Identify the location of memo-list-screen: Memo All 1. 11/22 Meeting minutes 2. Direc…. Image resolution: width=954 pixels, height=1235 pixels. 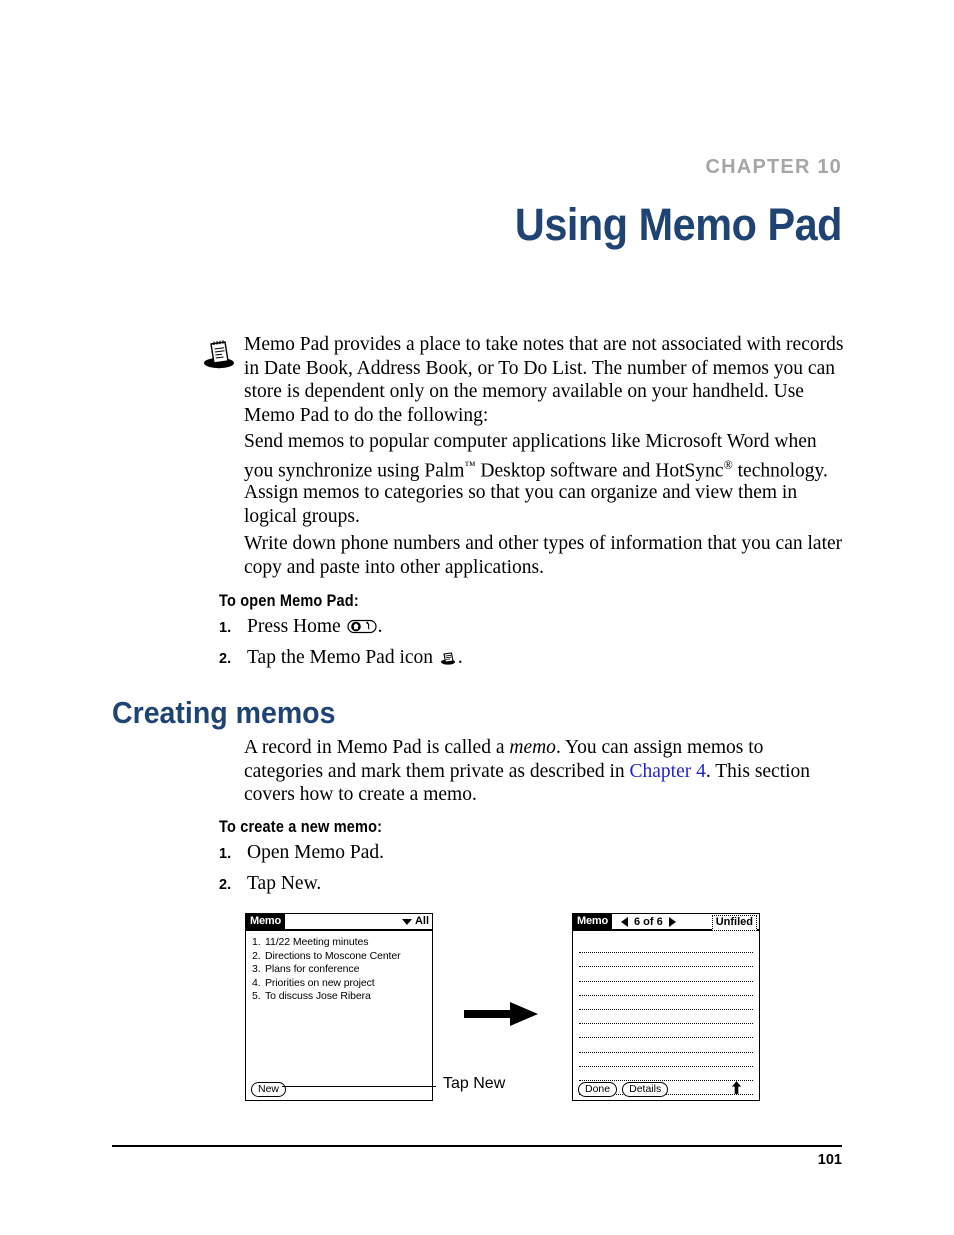
(339, 1007).